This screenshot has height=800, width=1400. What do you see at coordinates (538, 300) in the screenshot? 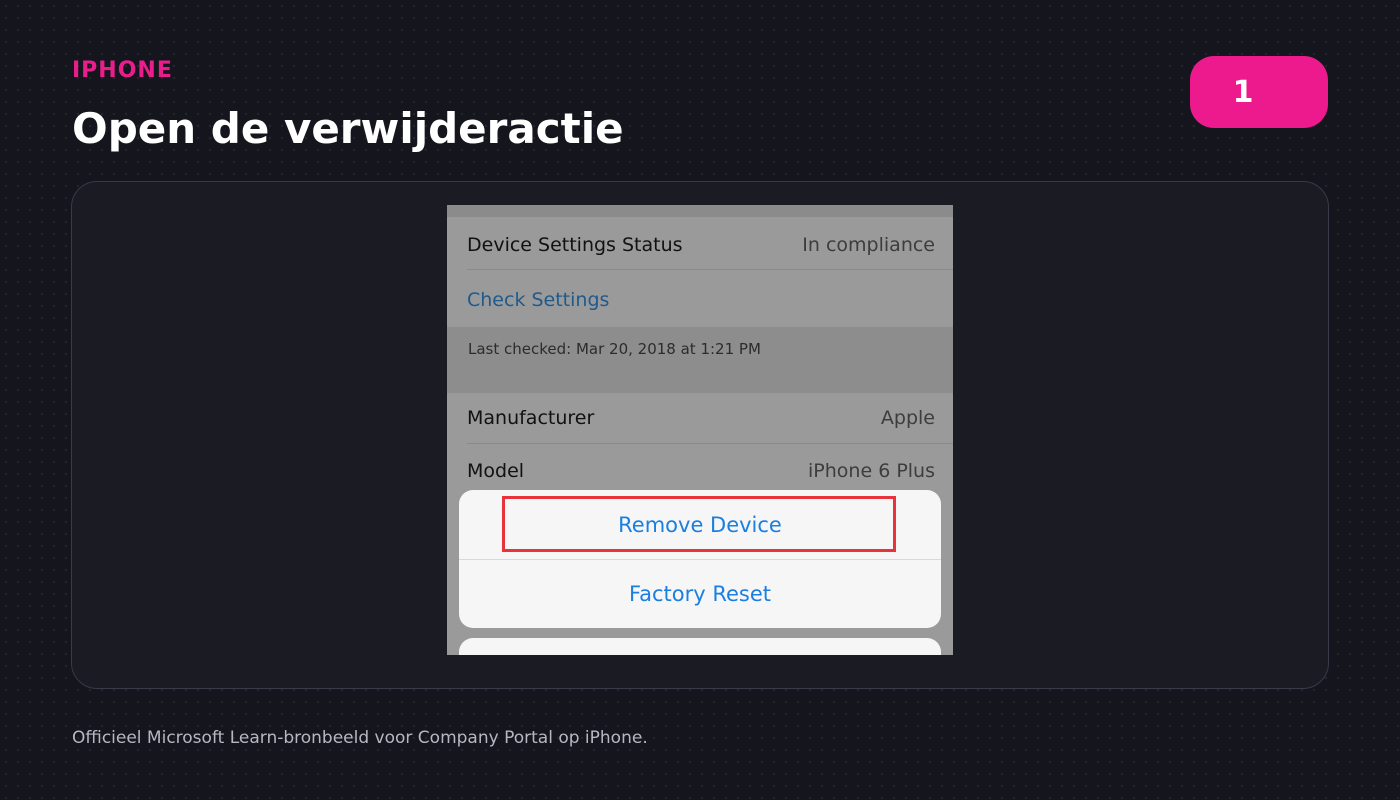
I see `check-settings-link: Check Settings` at bounding box center [538, 300].